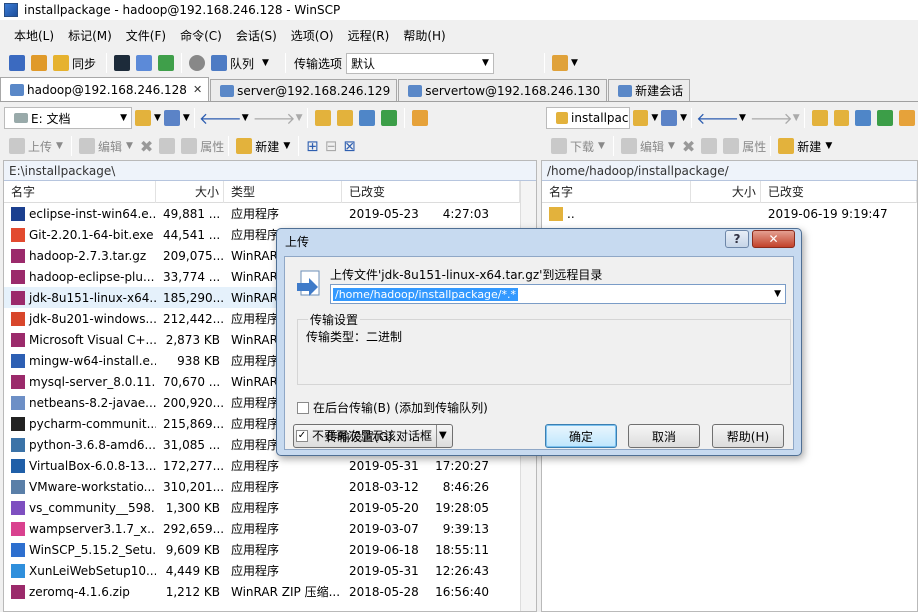 Image resolution: width=918 pixels, height=612 pixels. Describe the element at coordinates (242, 63) in the screenshot. I see `queue-button-label: 队列` at that location.